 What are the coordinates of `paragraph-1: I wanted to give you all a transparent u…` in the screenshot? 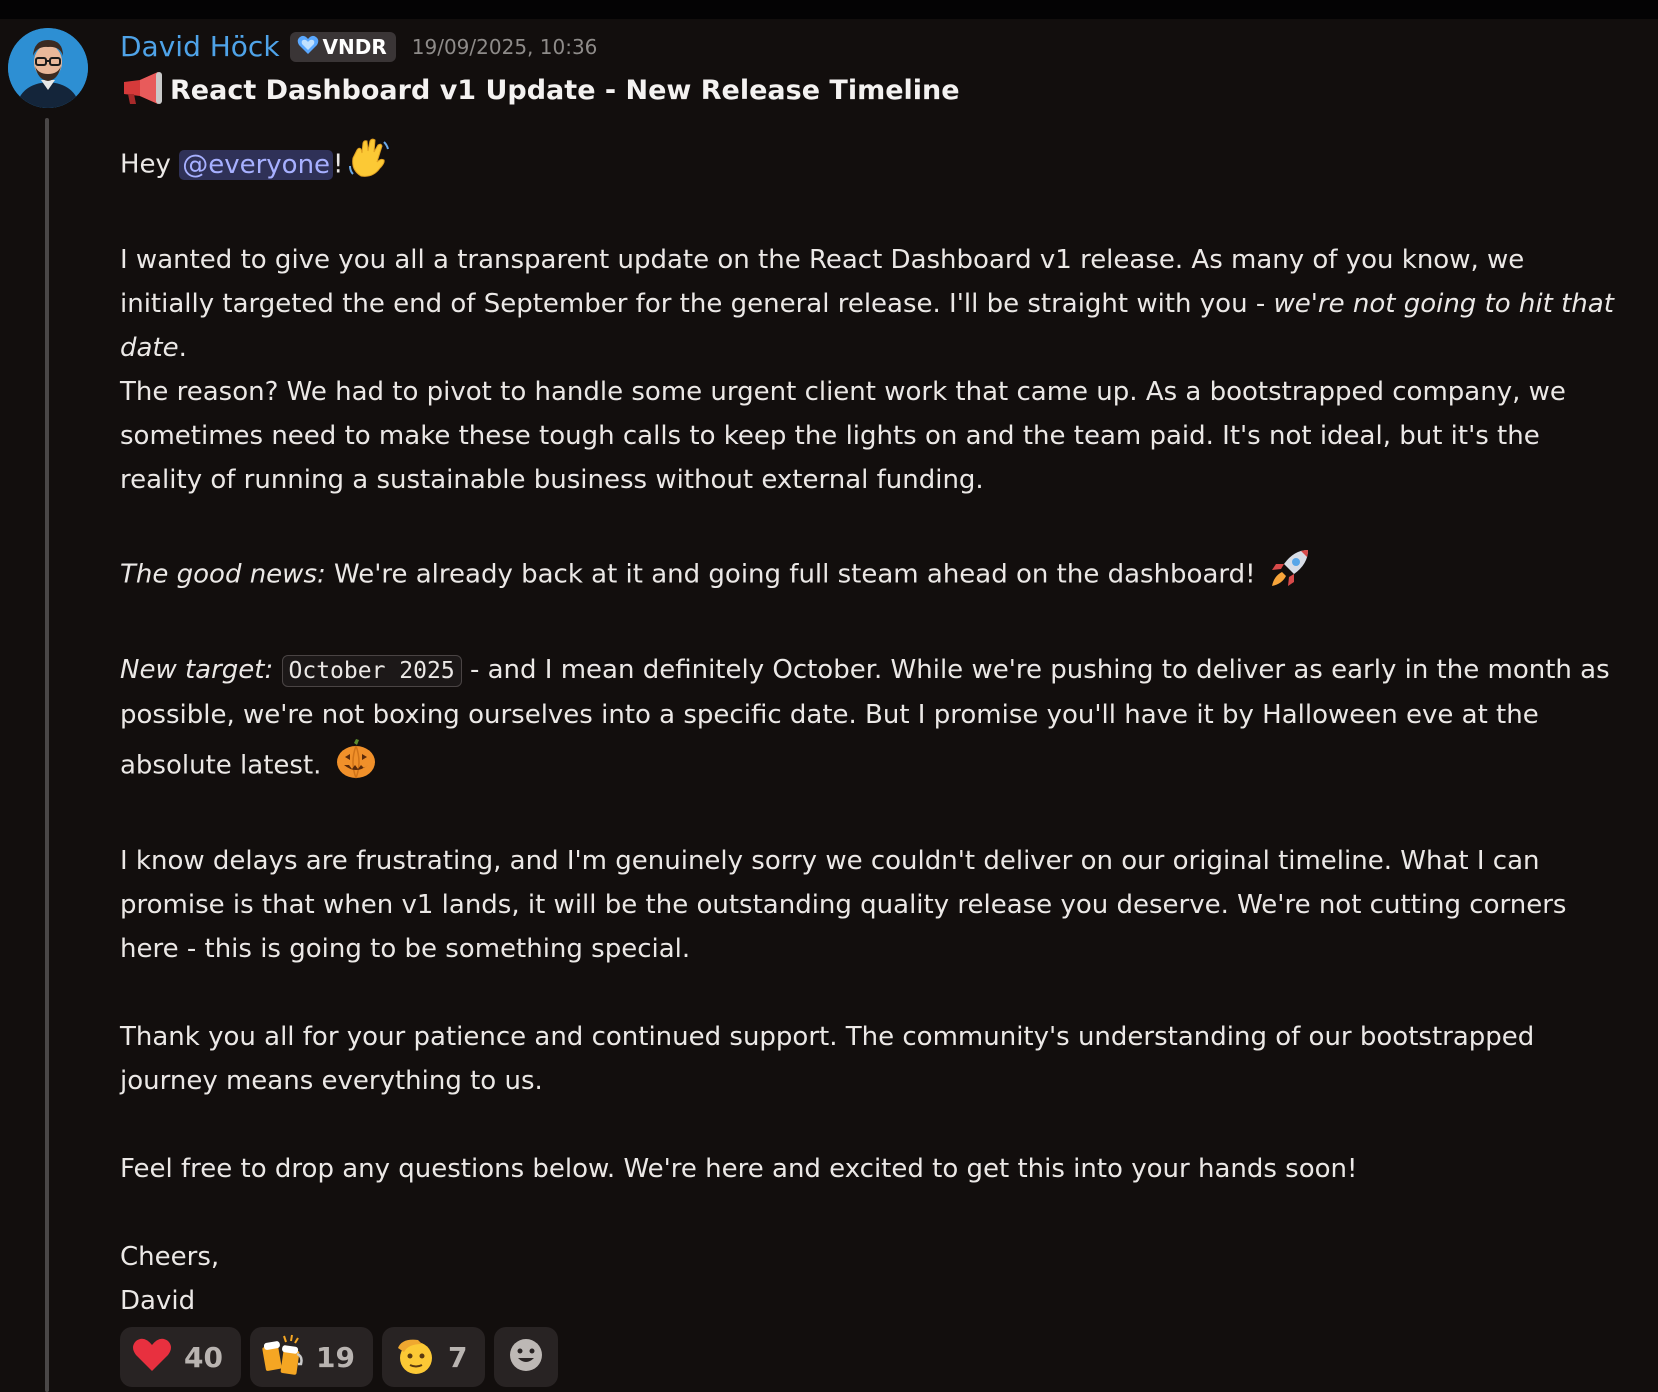 It's located at (870, 304).